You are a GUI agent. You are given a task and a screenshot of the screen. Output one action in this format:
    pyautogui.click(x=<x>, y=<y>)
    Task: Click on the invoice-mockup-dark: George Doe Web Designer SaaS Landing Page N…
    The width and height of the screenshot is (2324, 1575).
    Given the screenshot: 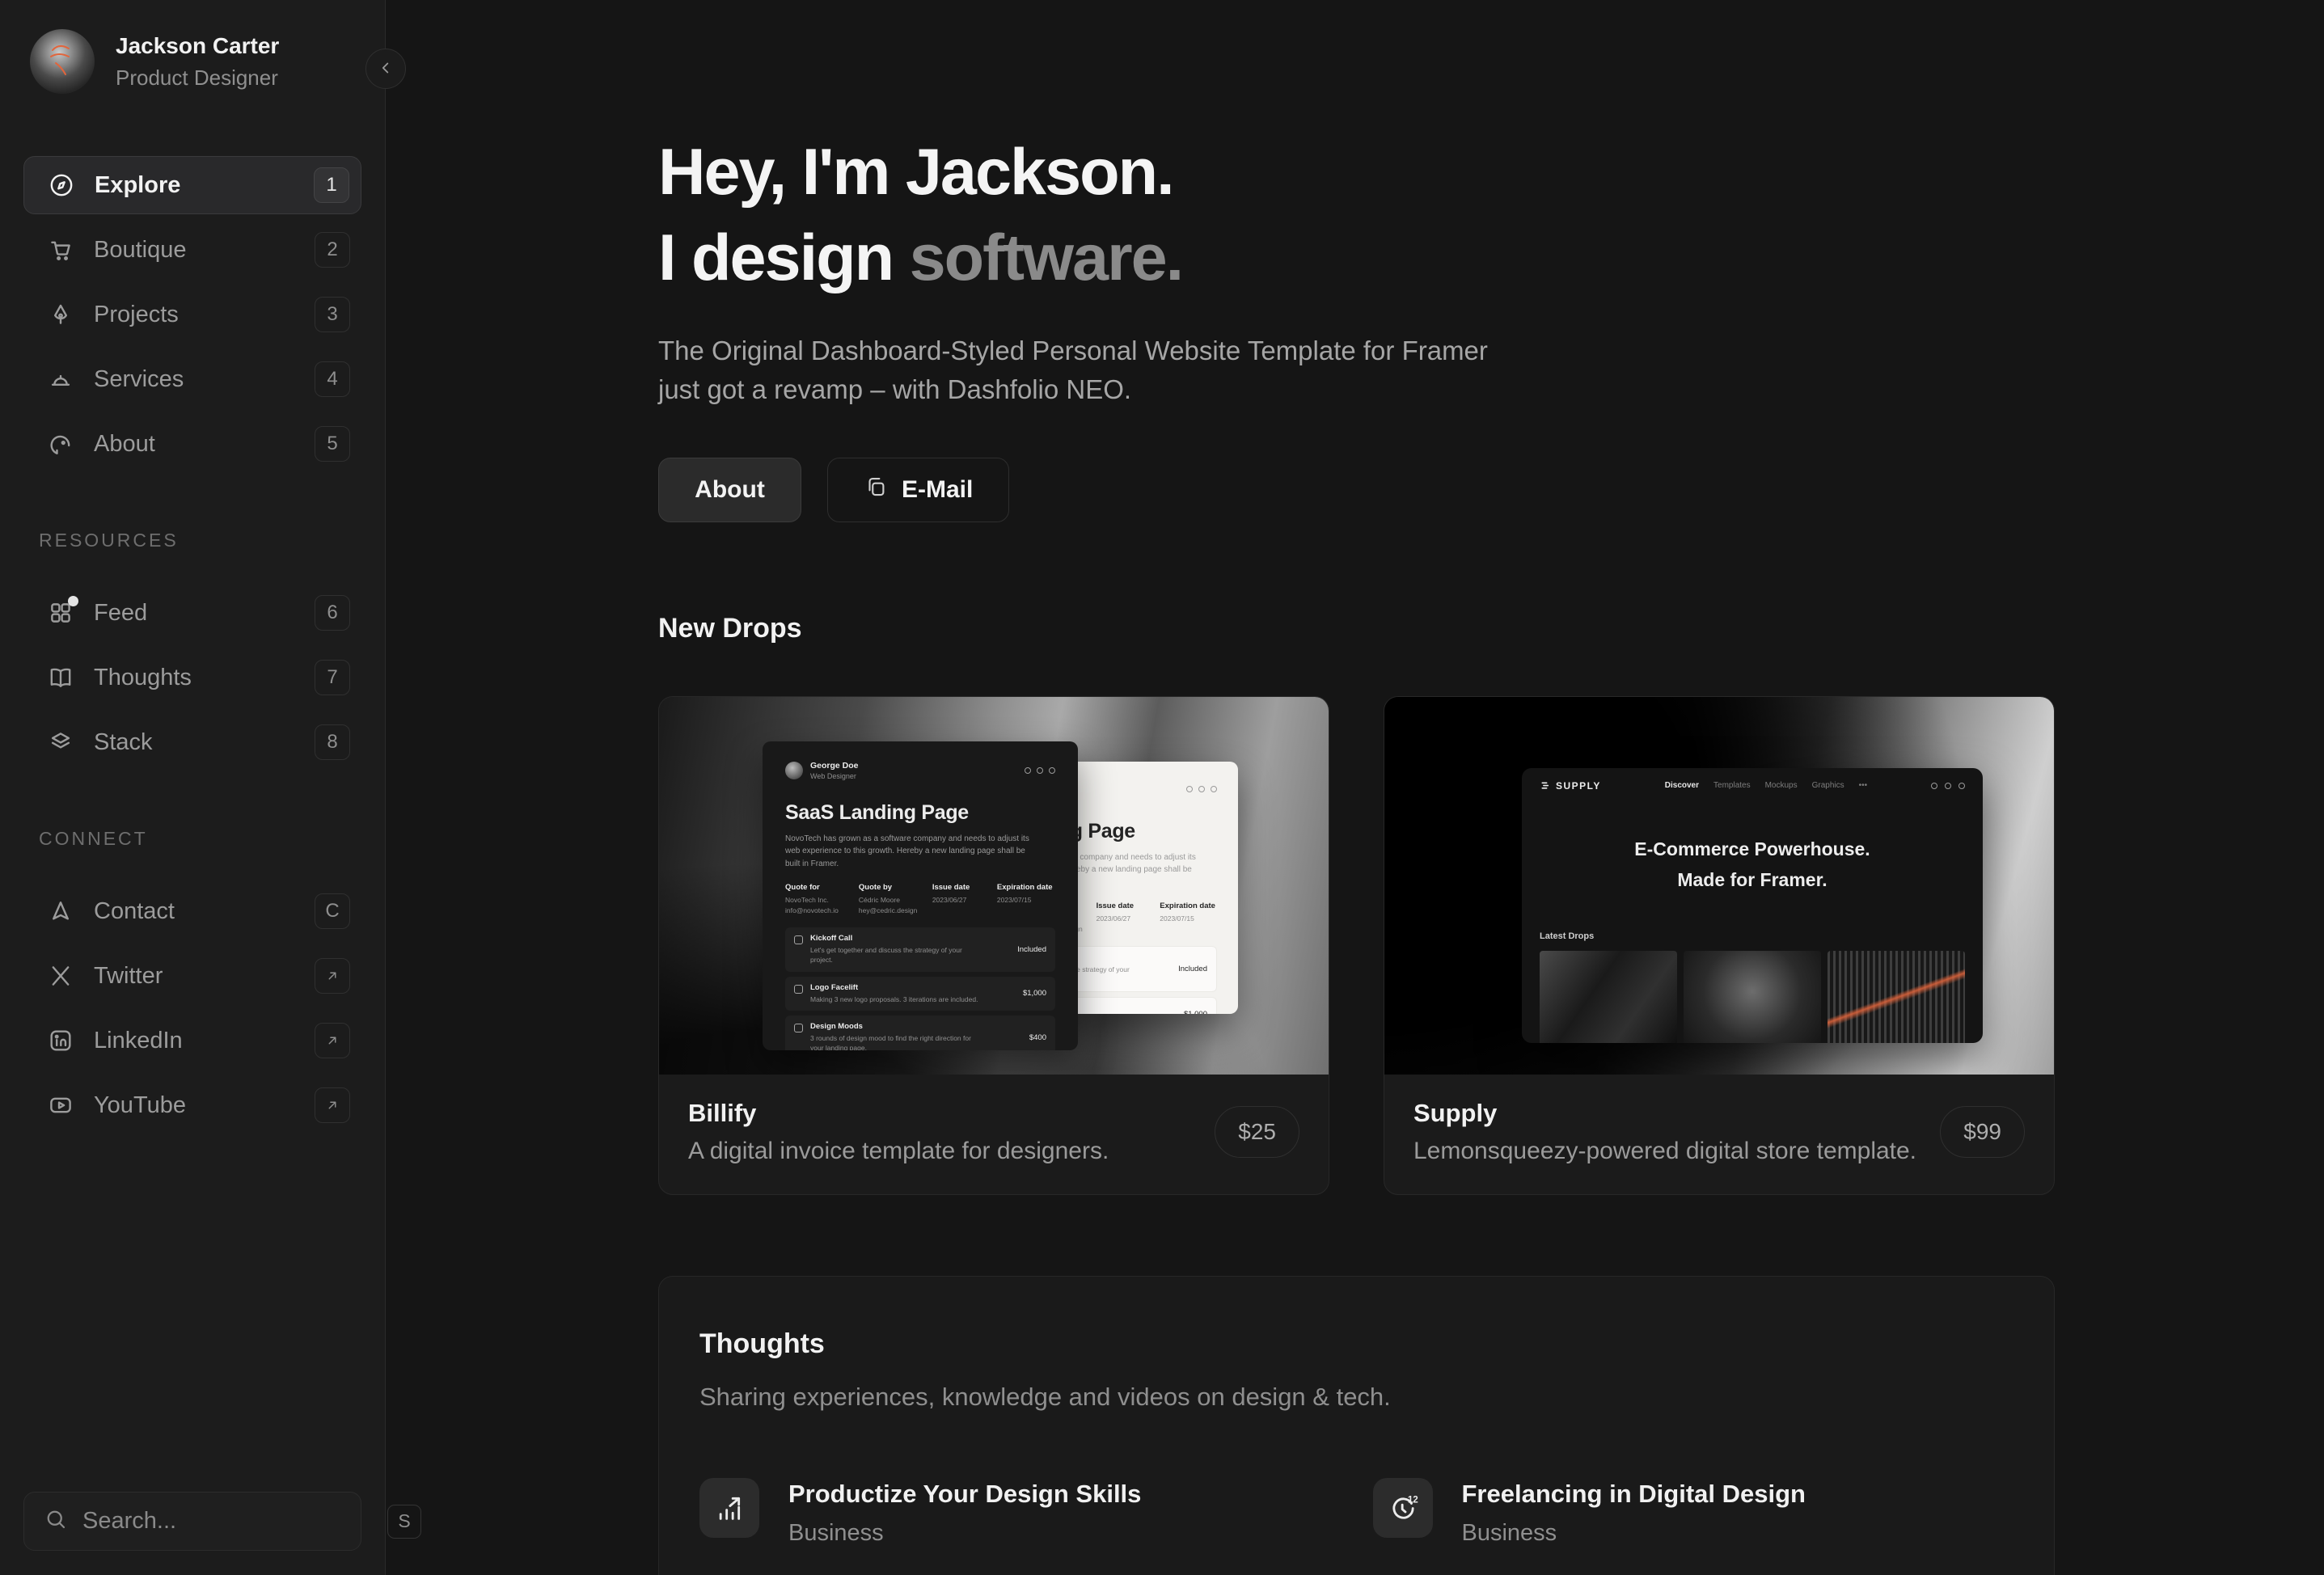 What is the action you would take?
    pyautogui.click(x=920, y=895)
    